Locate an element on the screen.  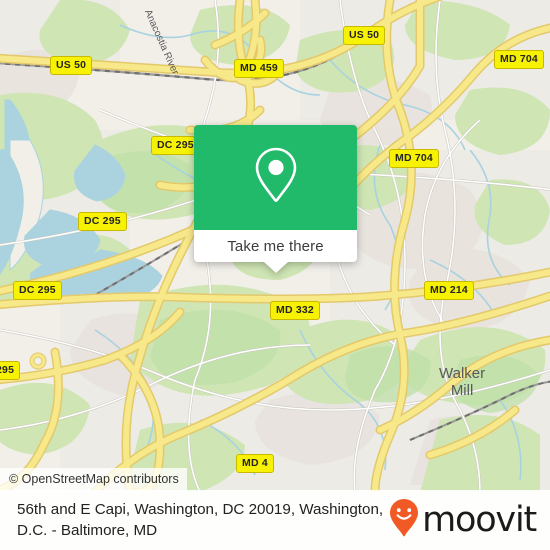
road-shield-dc-295-south: DC 295 is located at coordinates (37, 290).